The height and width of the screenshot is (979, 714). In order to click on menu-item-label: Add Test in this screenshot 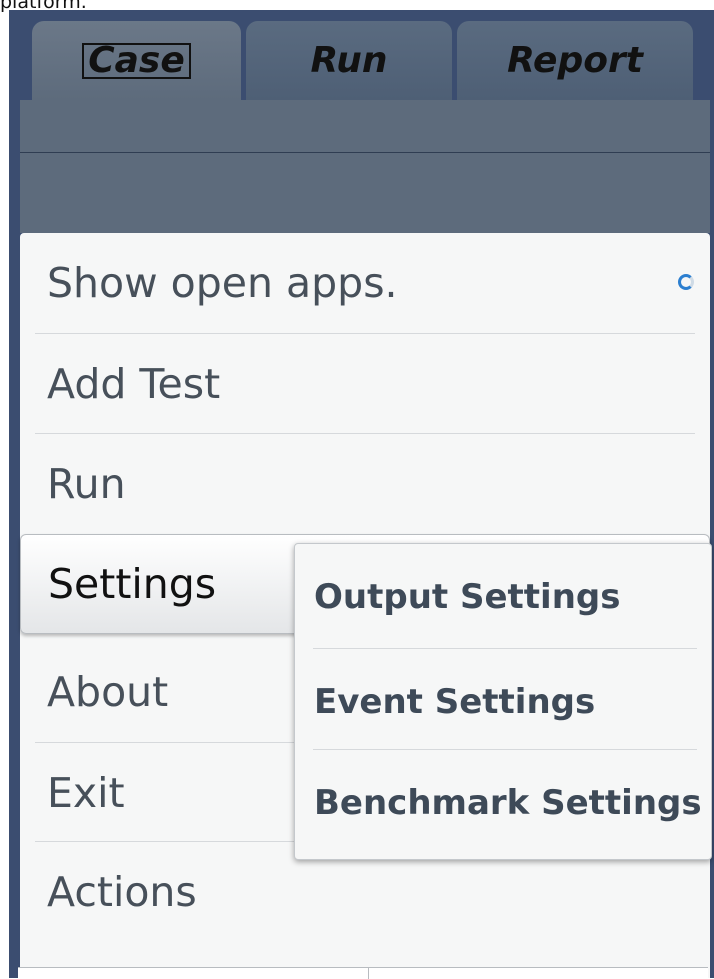, I will do `click(134, 384)`.